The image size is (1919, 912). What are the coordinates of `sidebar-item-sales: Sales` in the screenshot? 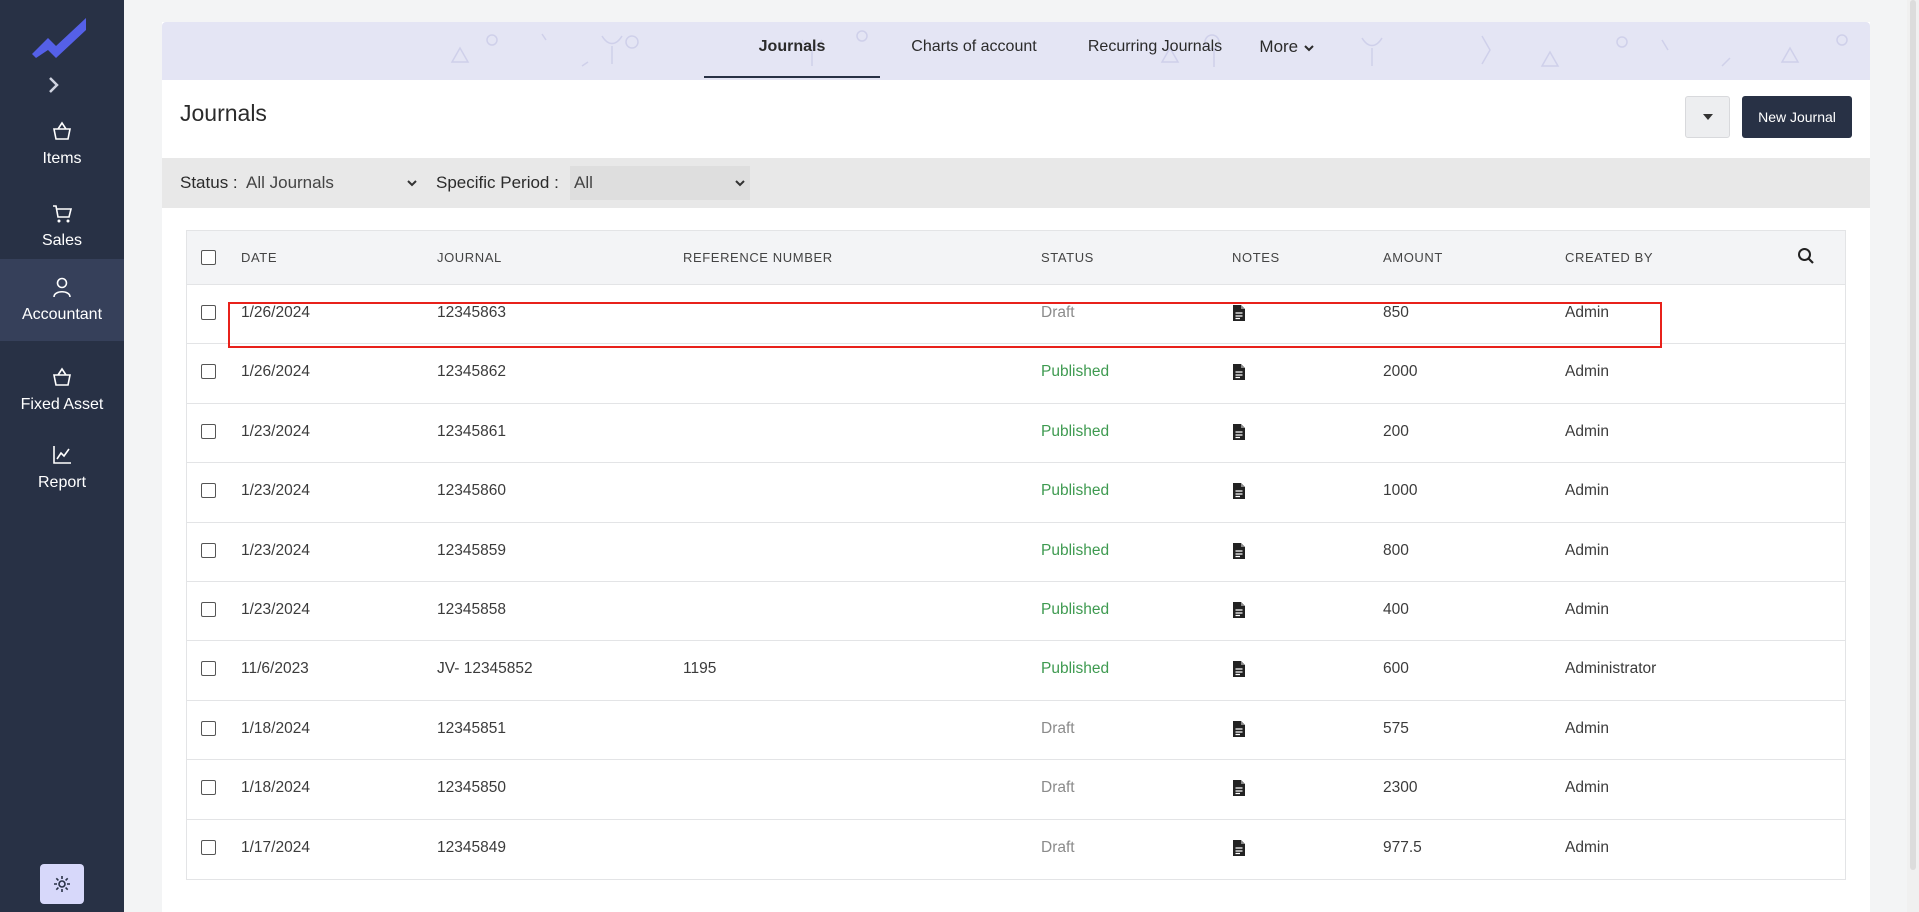 It's located at (62, 226).